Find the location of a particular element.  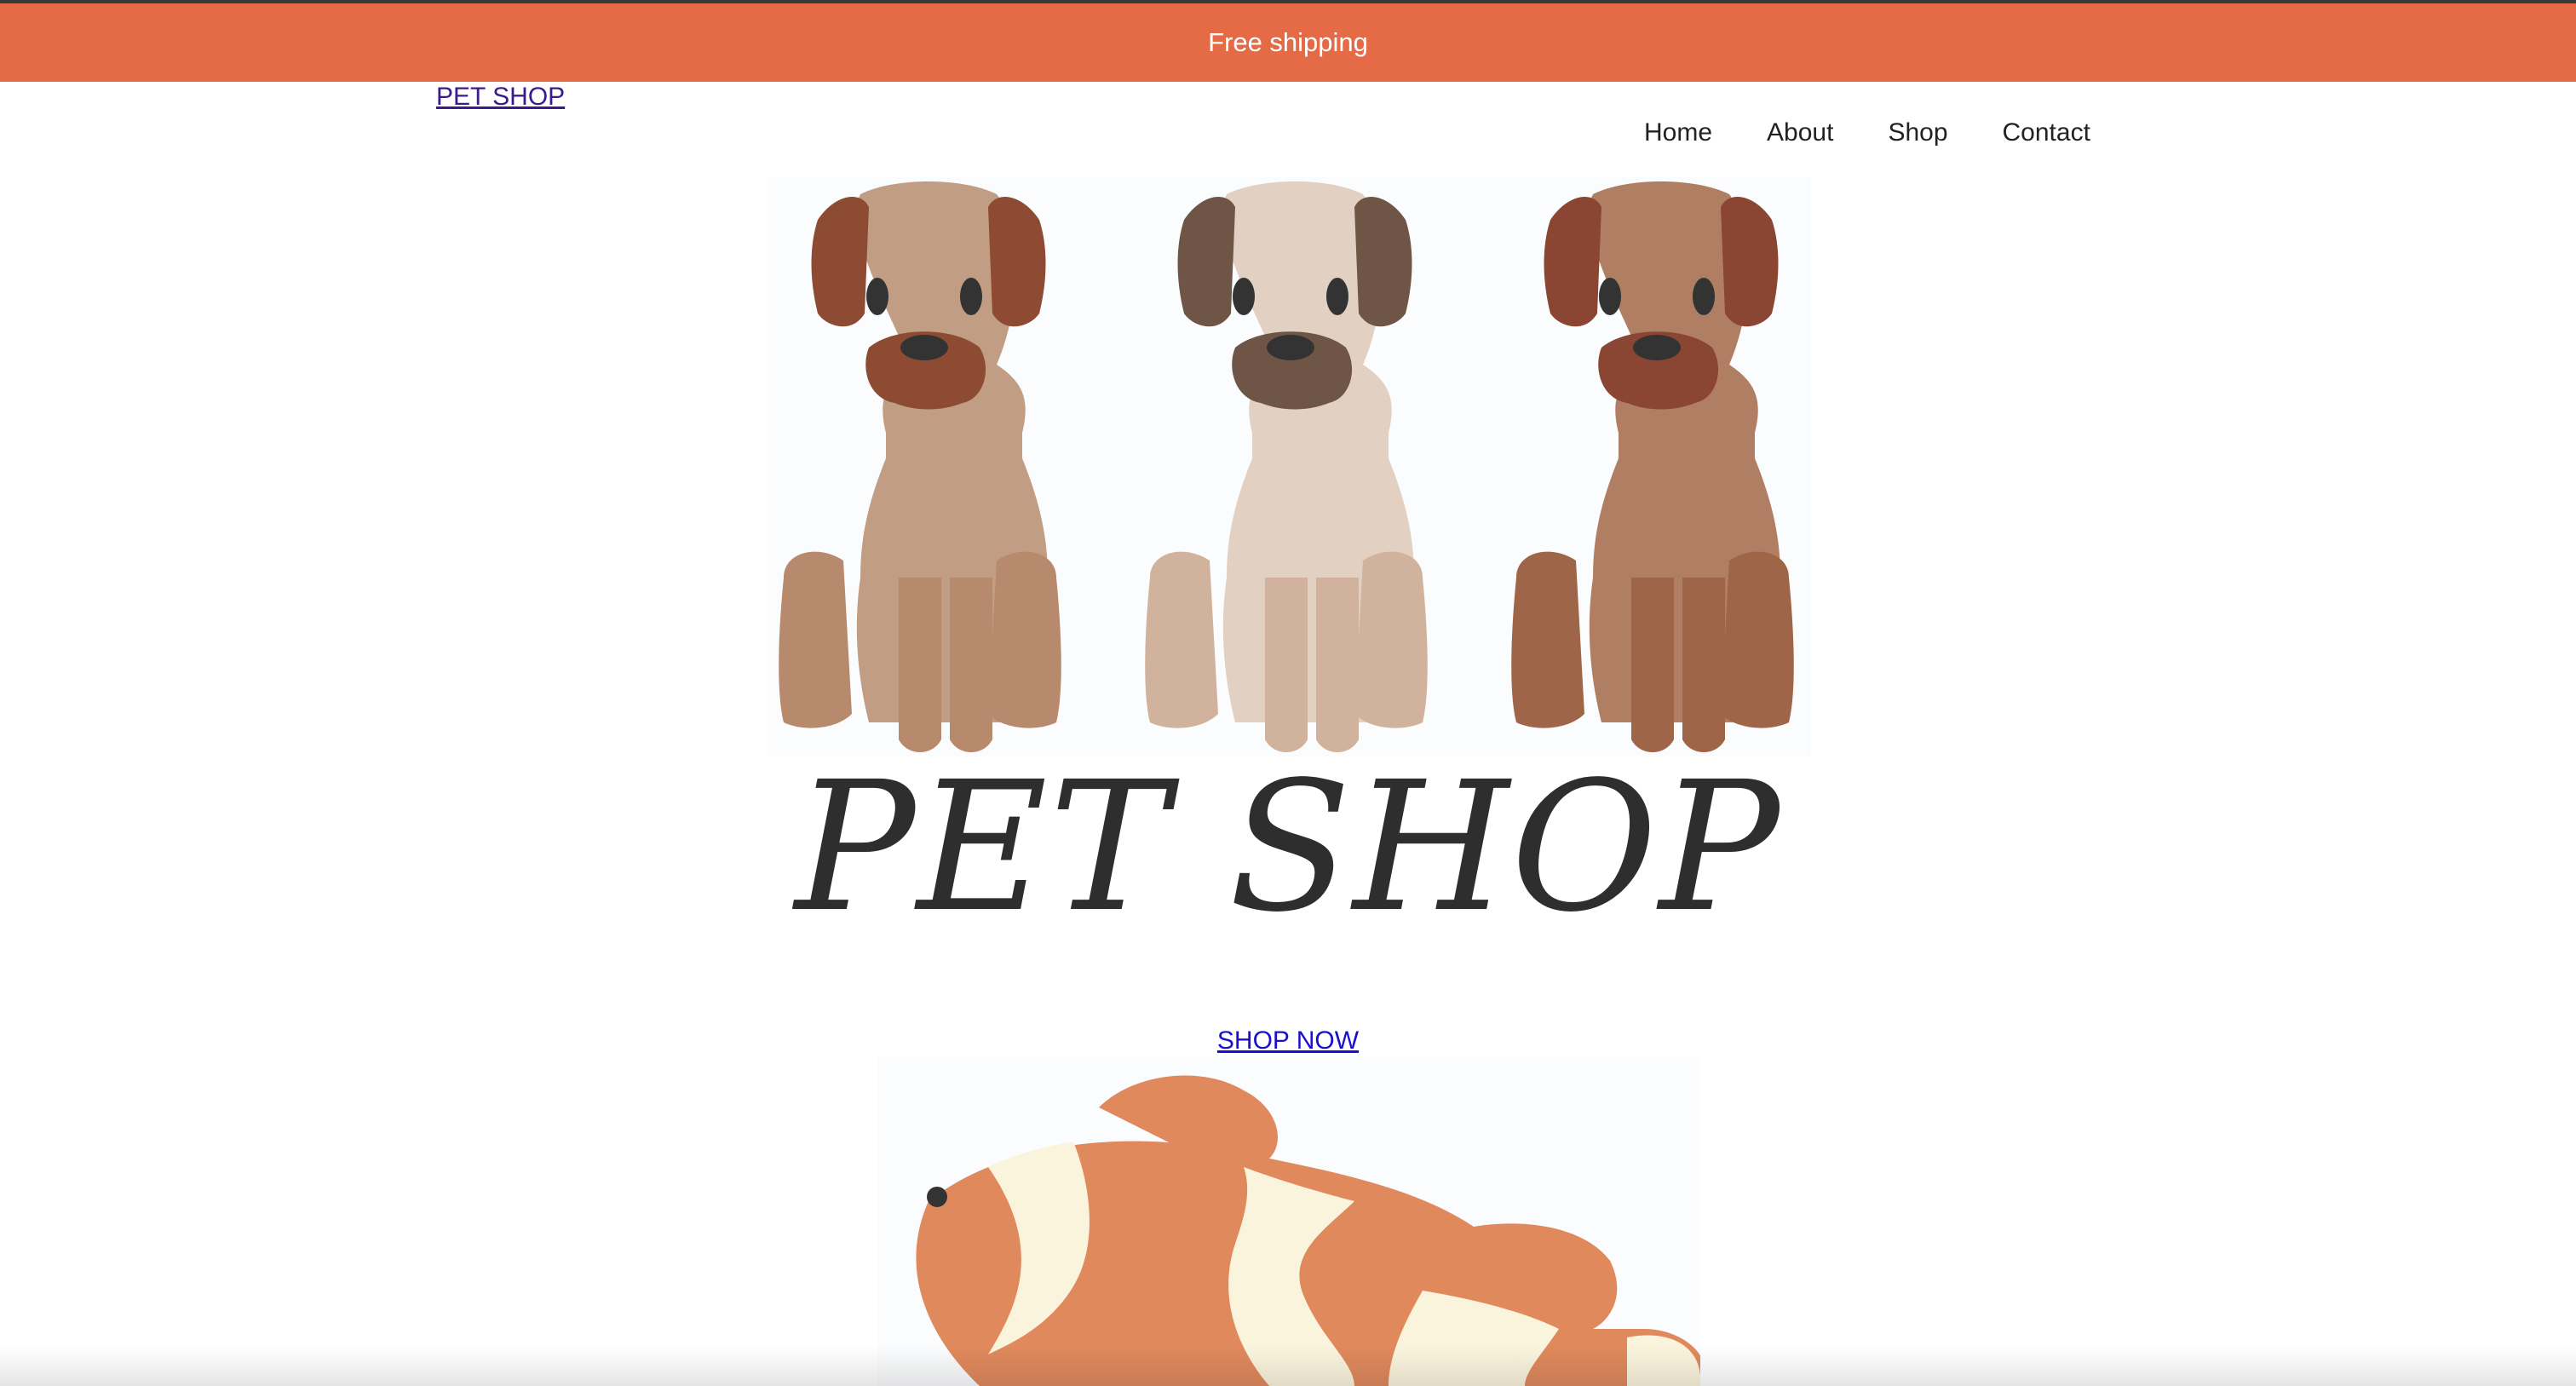

clownfish-illustration is located at coordinates (1288, 1221).